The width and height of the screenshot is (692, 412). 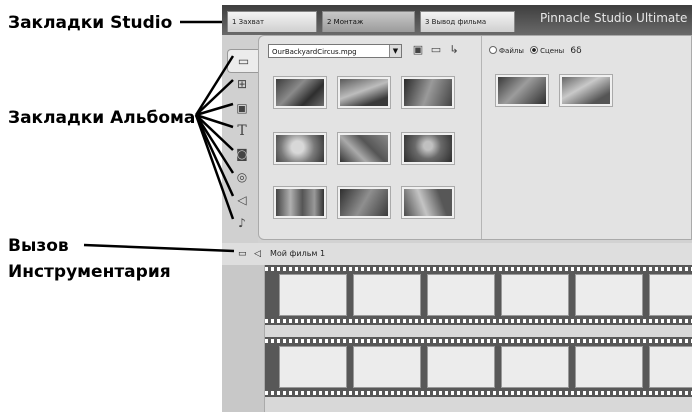 I want to click on app-title: Pinnacle Studio Ultimate, so click(x=614, y=18).